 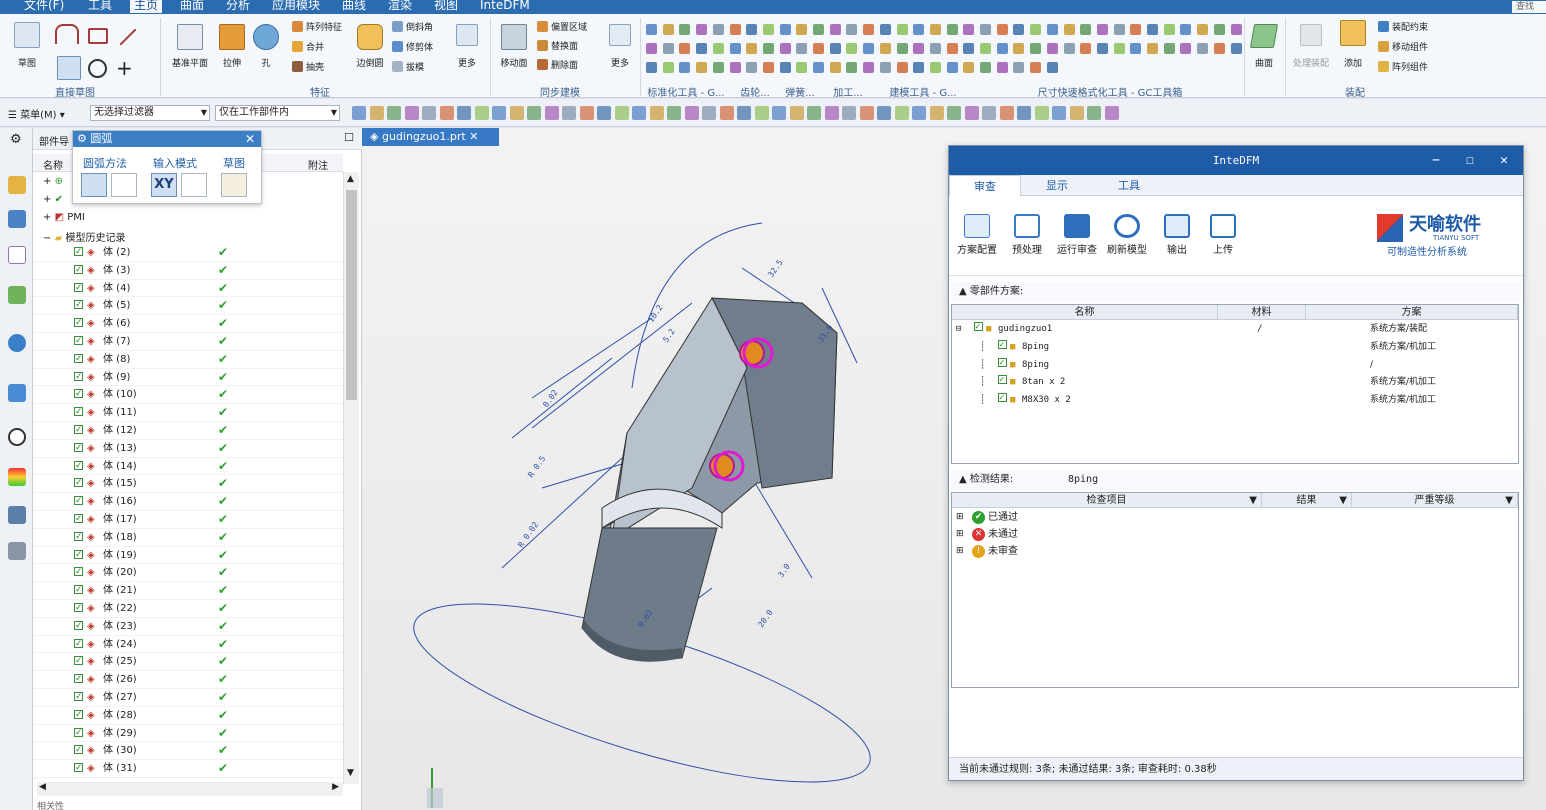 What do you see at coordinates (765, 618) in the screenshot?
I see `dimension-label: 20.0` at bounding box center [765, 618].